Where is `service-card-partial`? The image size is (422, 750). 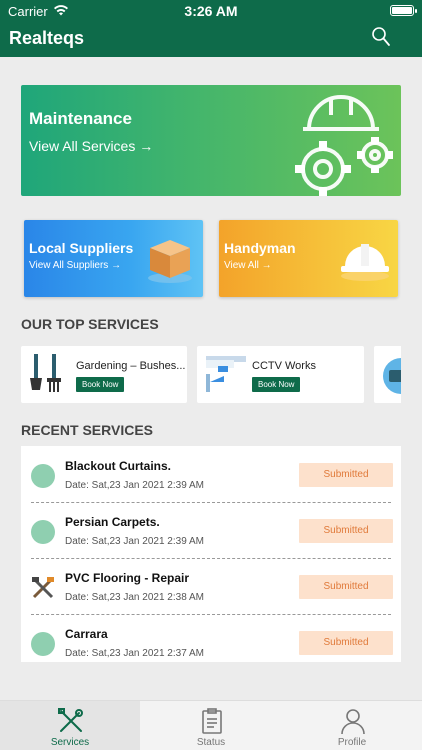 service-card-partial is located at coordinates (387, 374).